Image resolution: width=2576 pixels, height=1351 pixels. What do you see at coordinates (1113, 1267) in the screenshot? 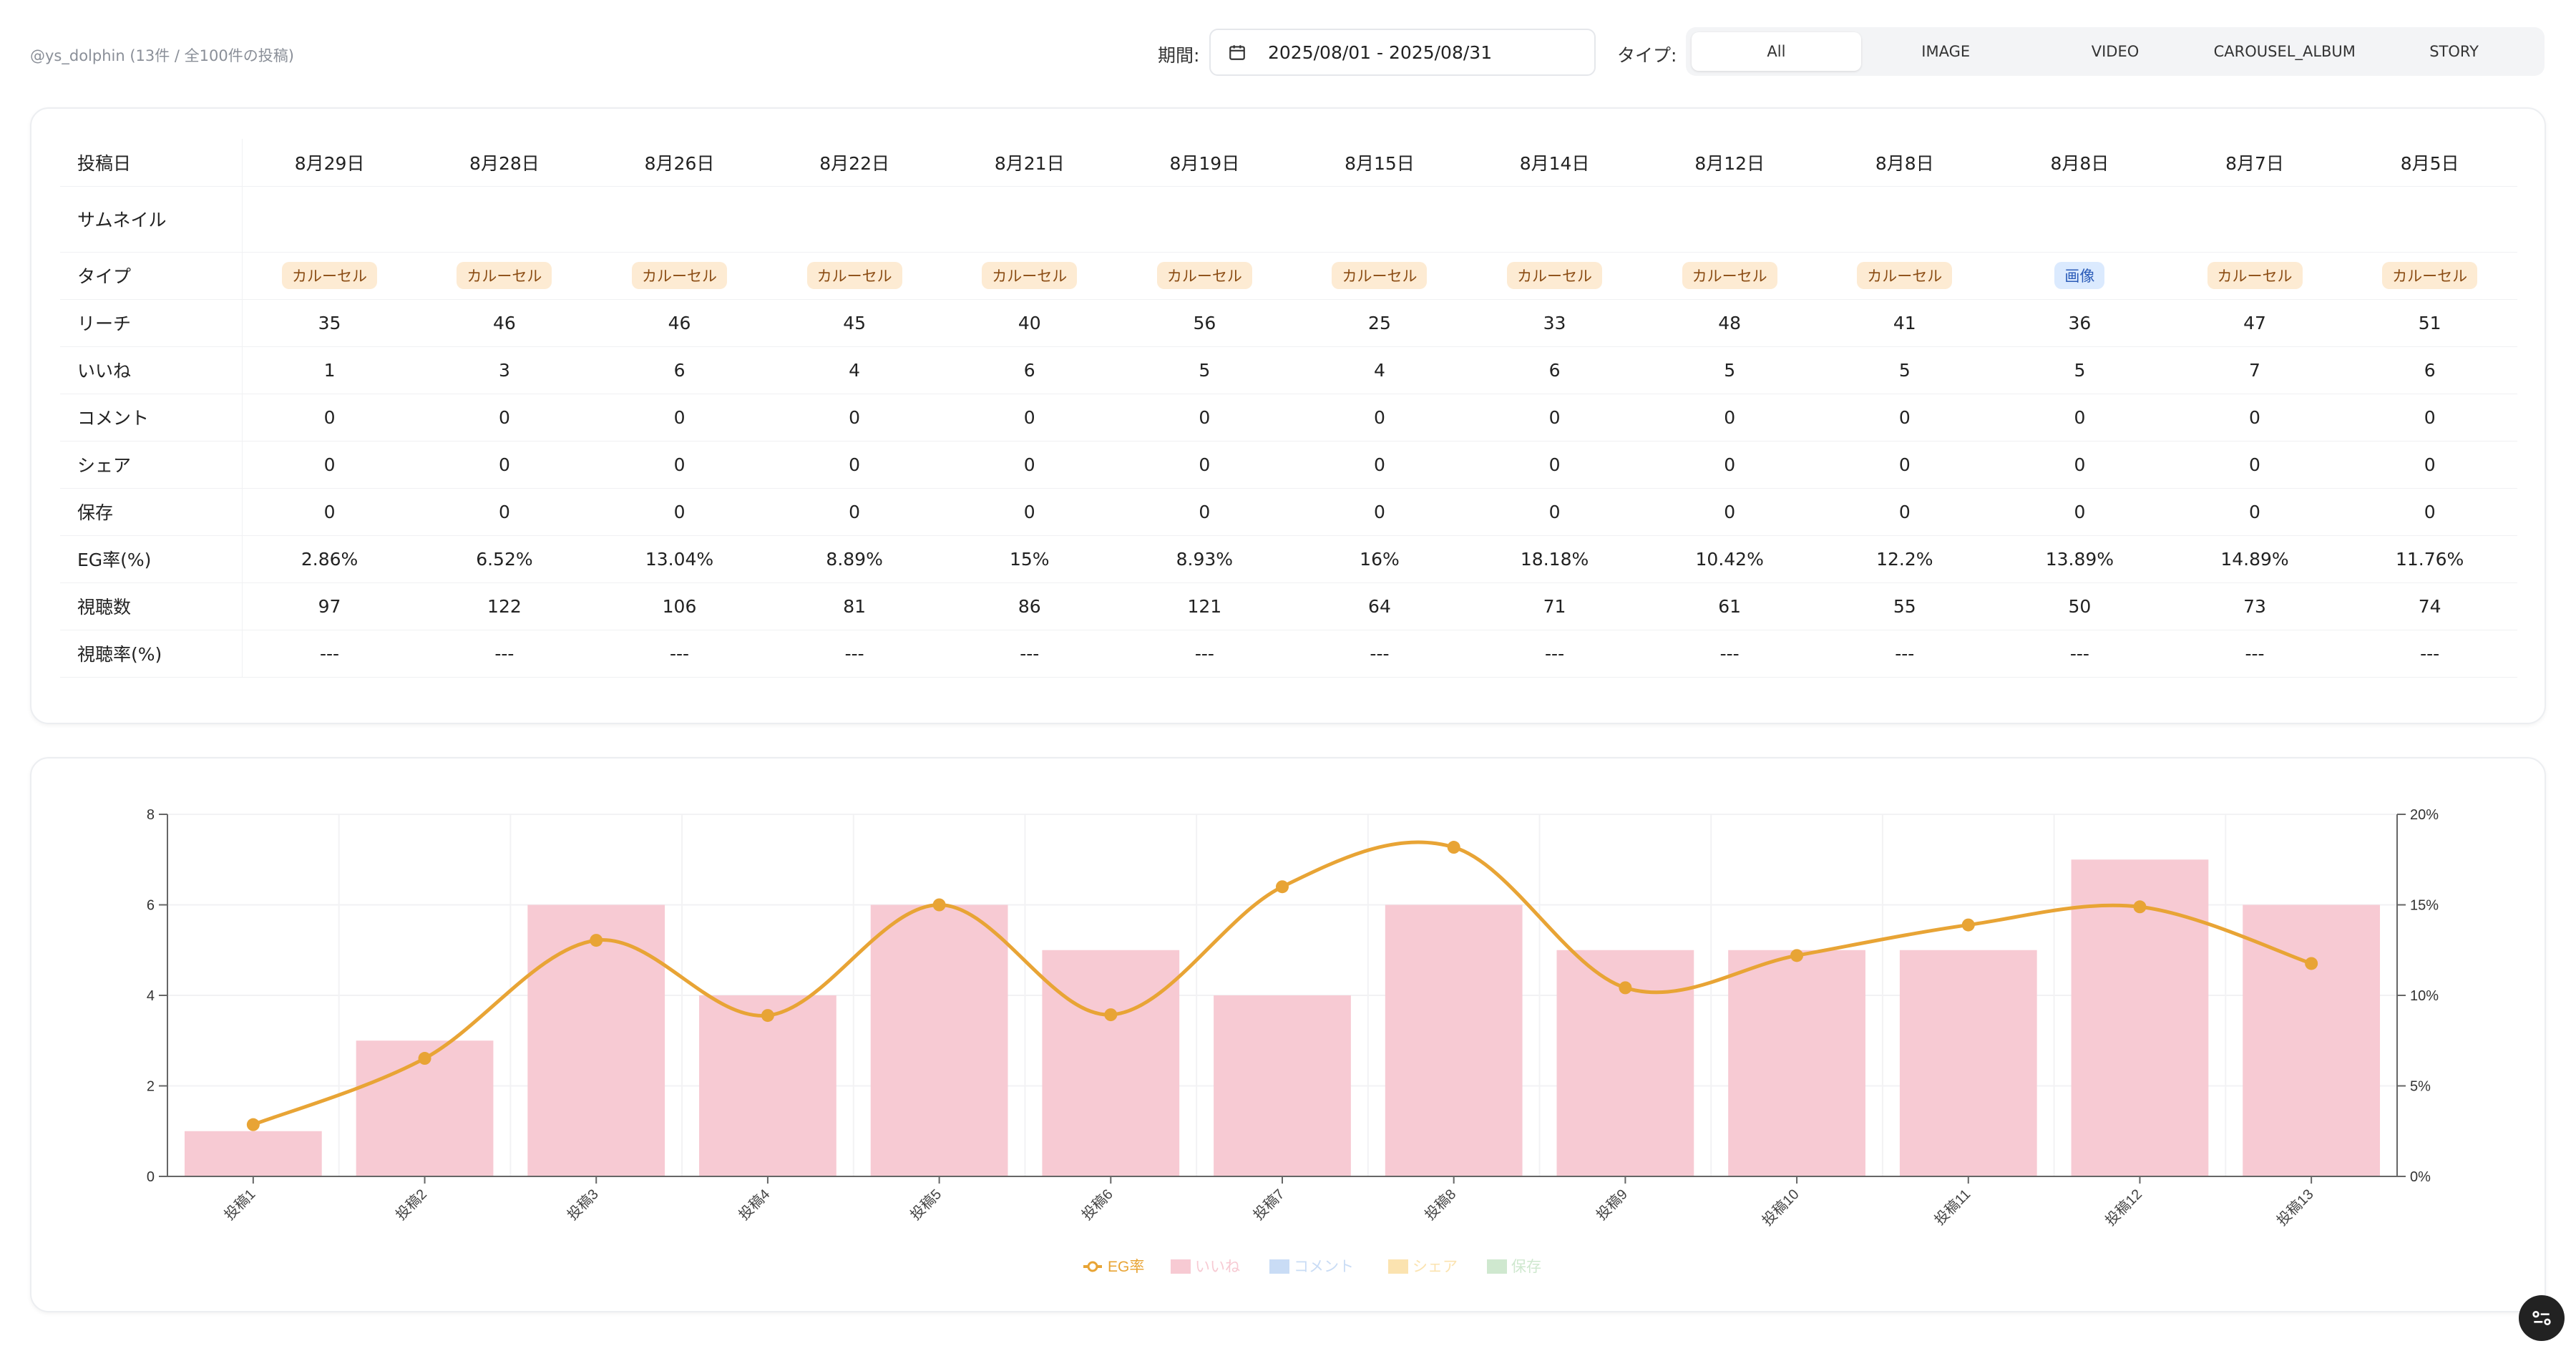
I see `legend-item-0: EG率` at bounding box center [1113, 1267].